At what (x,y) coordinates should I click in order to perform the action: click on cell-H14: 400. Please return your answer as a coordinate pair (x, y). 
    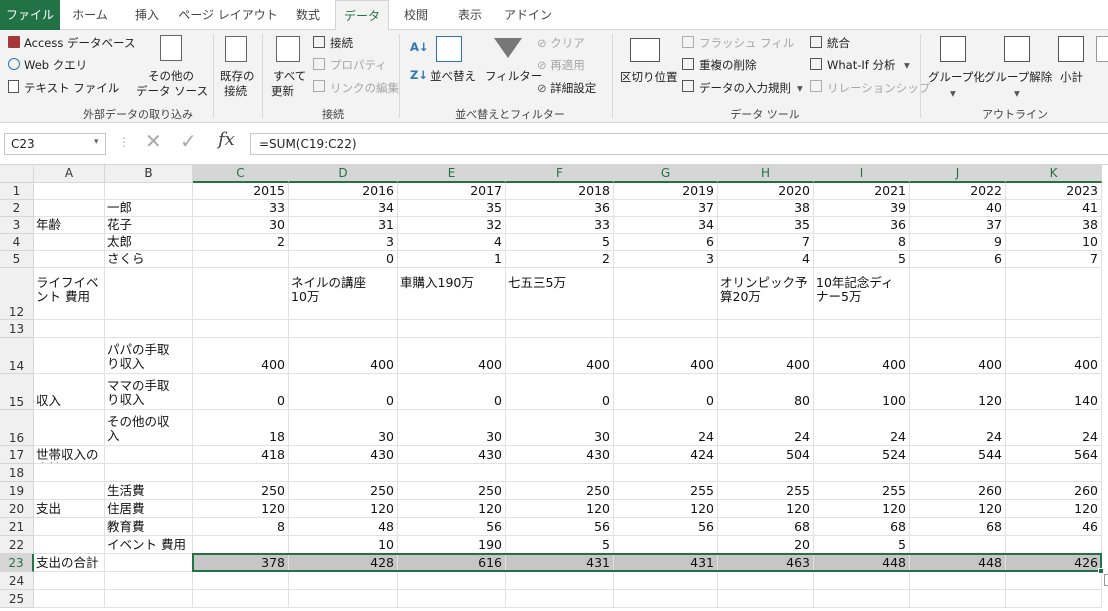
    Looking at the image, I should click on (766, 356).